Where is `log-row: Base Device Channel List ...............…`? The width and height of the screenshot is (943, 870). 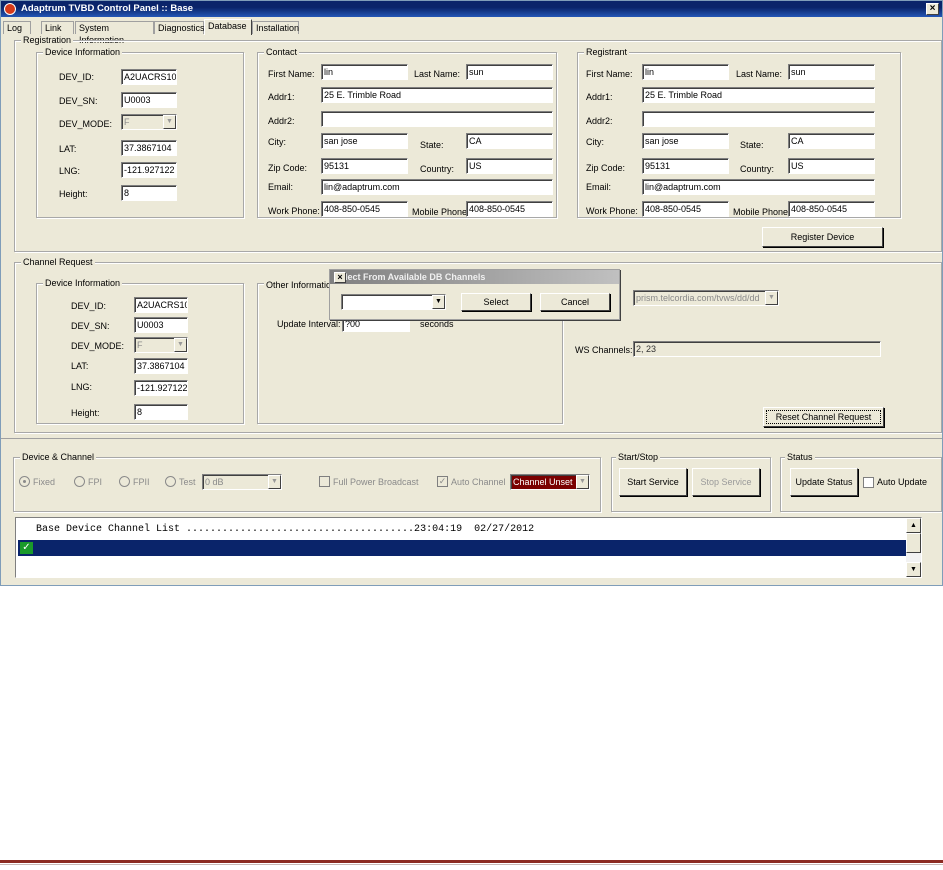 log-row: Base Device Channel List ...............… is located at coordinates (469, 530).